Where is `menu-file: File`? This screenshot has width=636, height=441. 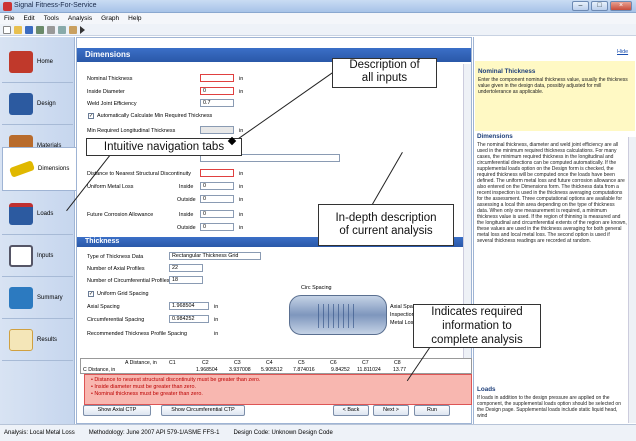
menu-file: File is located at coordinates (9, 18).